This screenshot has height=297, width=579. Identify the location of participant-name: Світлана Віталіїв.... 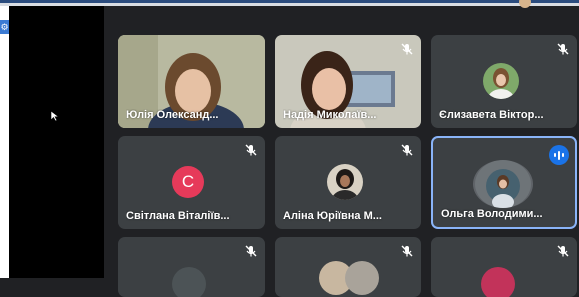
(178, 216).